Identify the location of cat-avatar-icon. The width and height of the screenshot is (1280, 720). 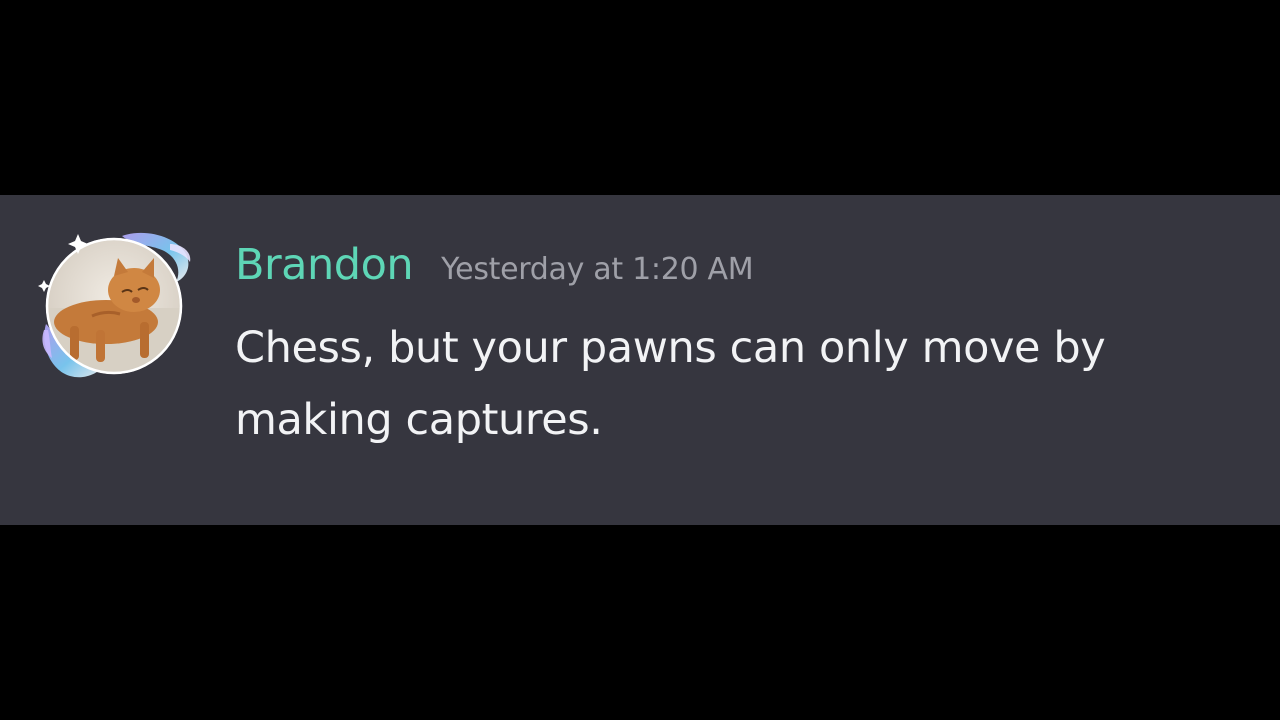
(114, 305).